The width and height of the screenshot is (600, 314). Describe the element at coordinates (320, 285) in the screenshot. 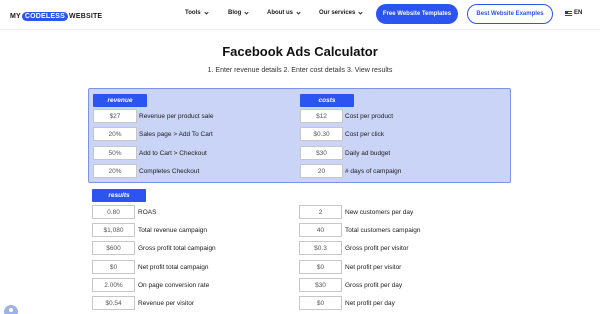

I see `result-value: $30` at that location.